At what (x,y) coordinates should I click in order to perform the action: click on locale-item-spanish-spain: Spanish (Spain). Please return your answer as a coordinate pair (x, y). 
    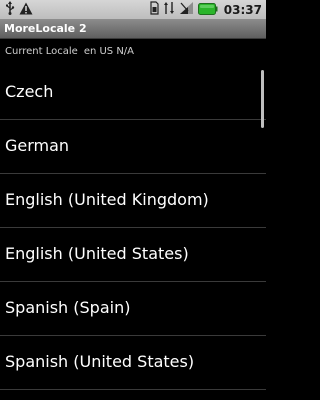
    Looking at the image, I should click on (133, 309).